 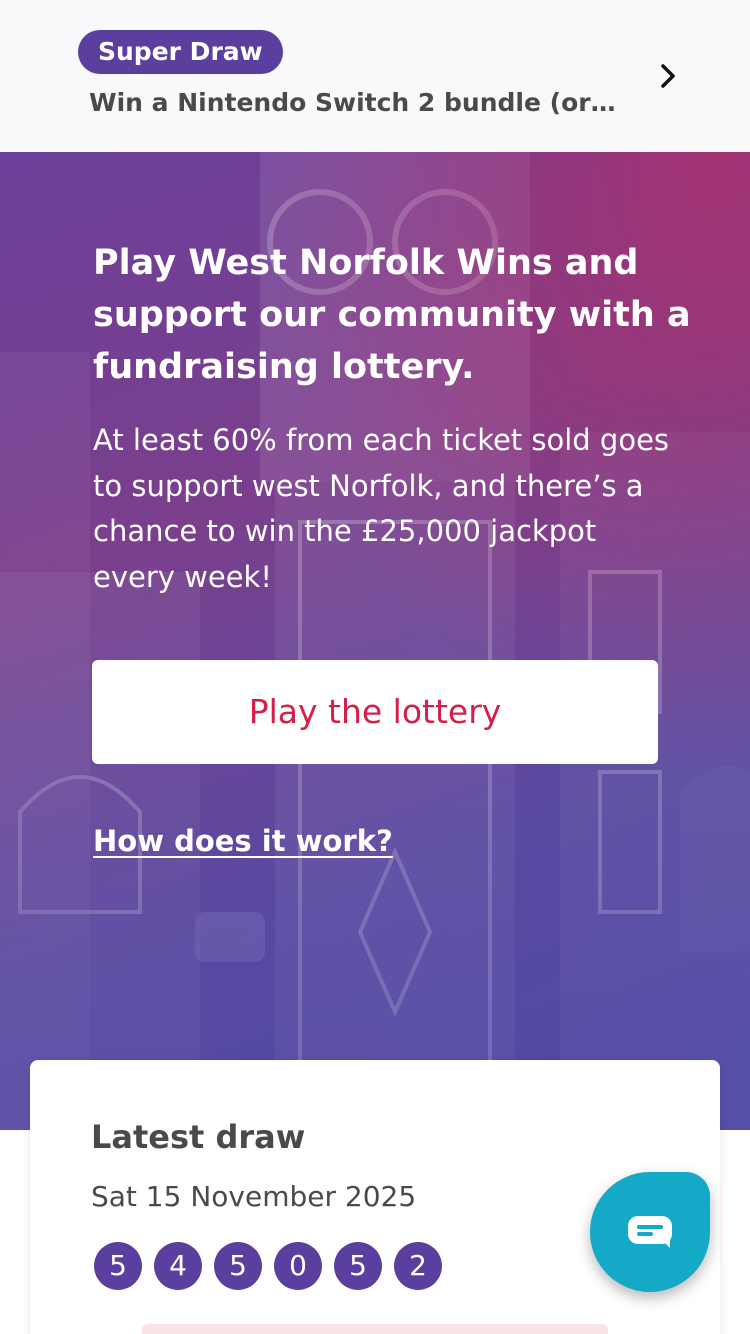 What do you see at coordinates (254, 1196) in the screenshot?
I see `latest-draw-date: Sat 15 November 2025` at bounding box center [254, 1196].